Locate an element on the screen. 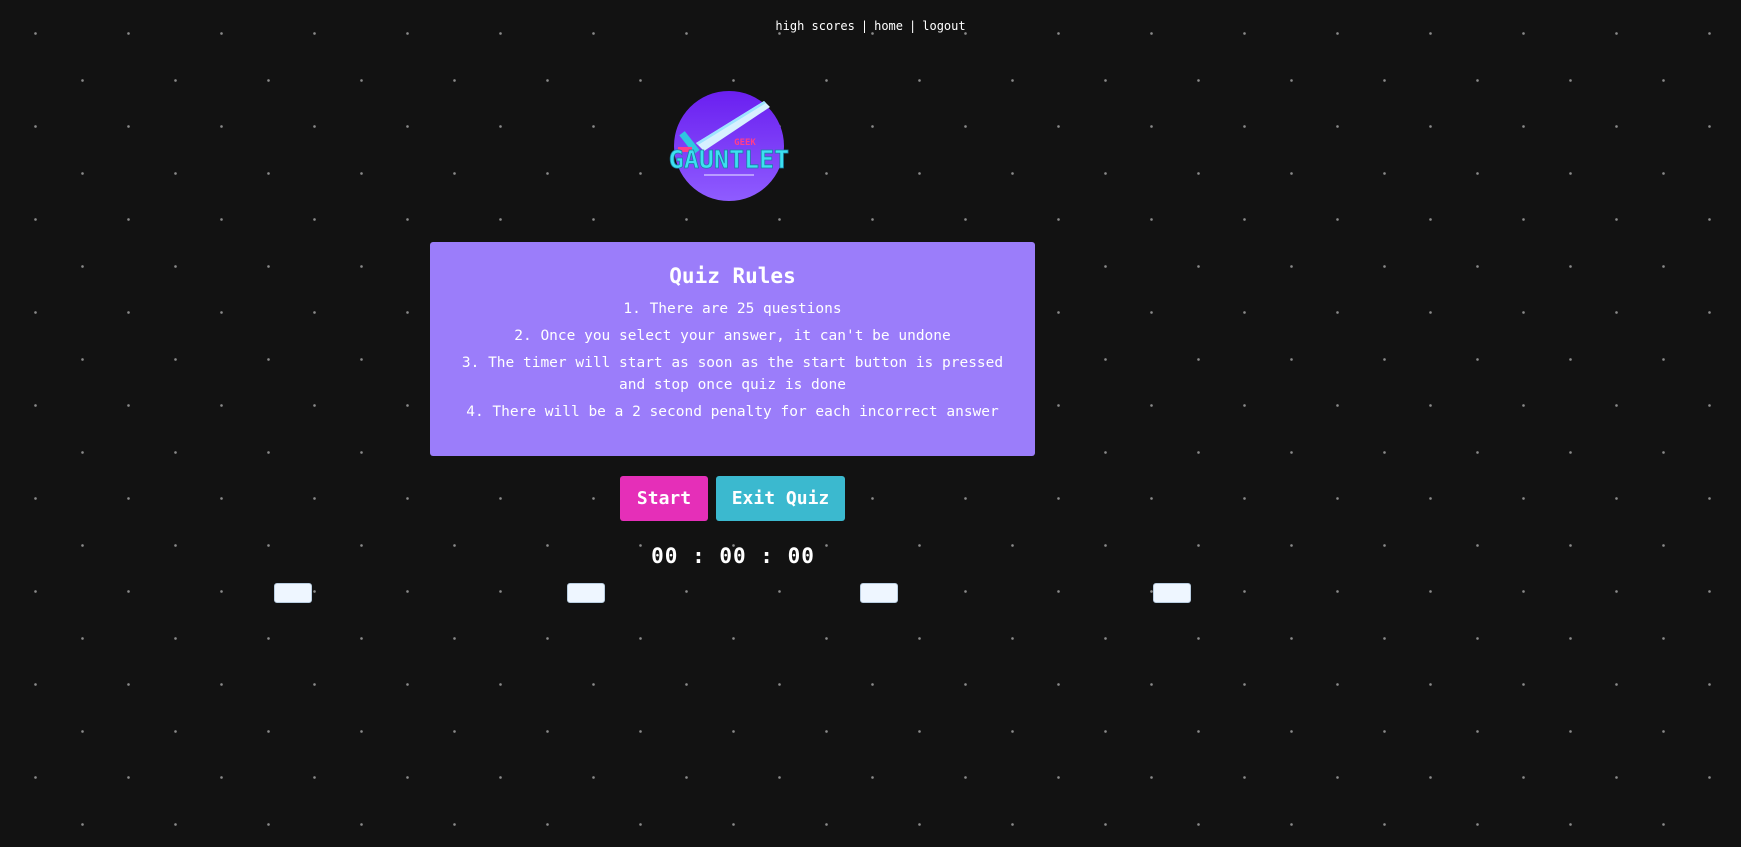 The height and width of the screenshot is (847, 1741). gauntlet-logo: GEEK GAUNTLET is located at coordinates (729, 146).